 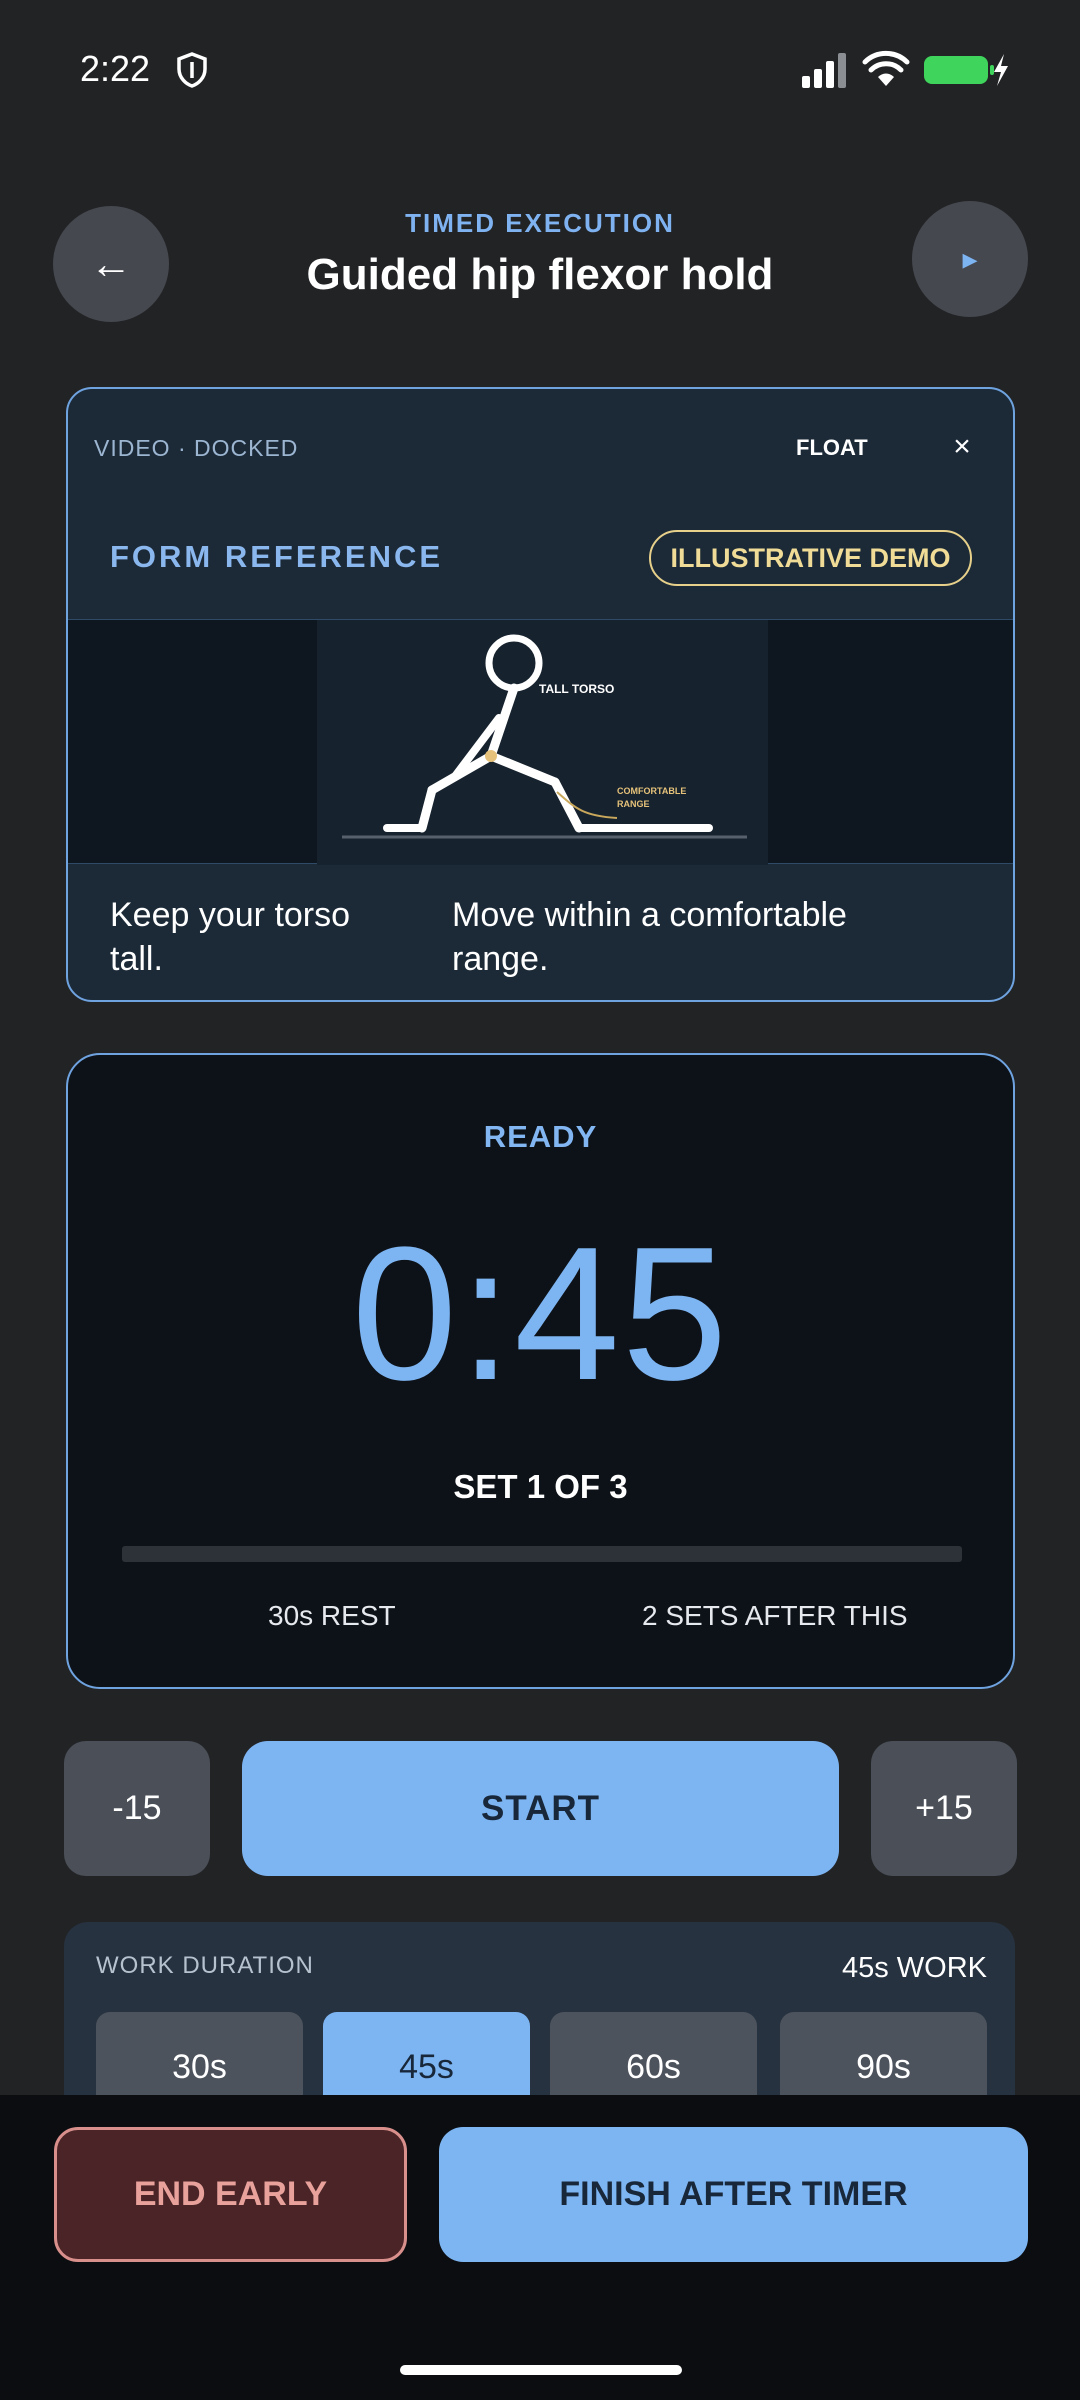 What do you see at coordinates (775, 1615) in the screenshot?
I see `sets-remaining-label: 2 SETS AFTER THIS` at bounding box center [775, 1615].